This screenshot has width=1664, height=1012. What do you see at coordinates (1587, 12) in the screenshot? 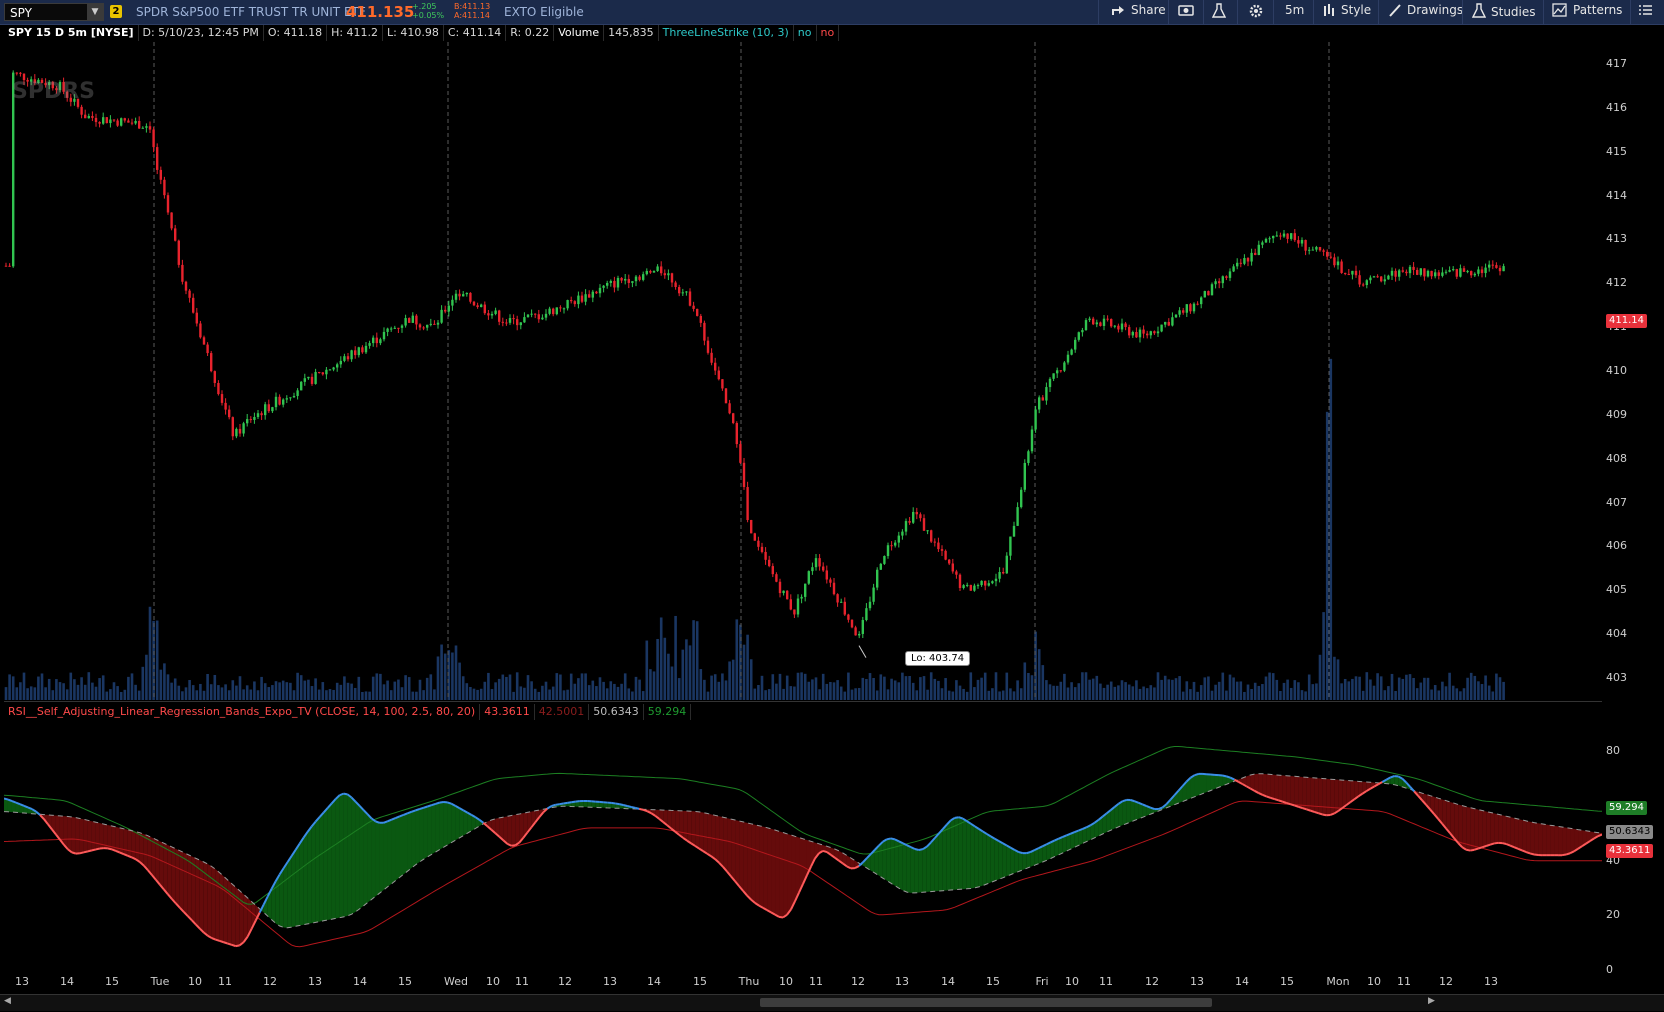
I see `patterns-button: Patterns` at bounding box center [1587, 12].